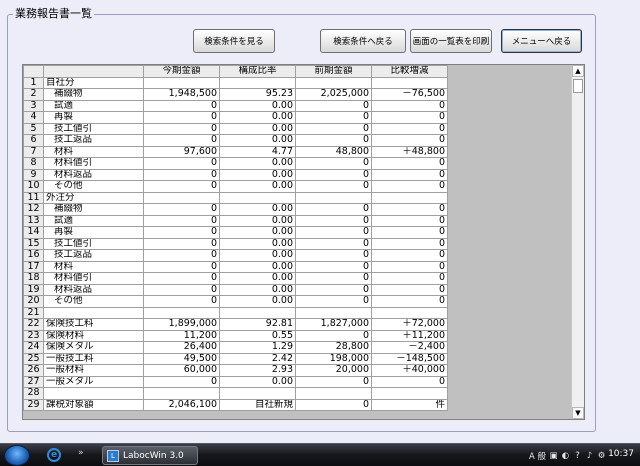  I want to click on table-row: 22 保険技工料 1,899,000 92.81 1,827,000 ＋72,000, so click(235, 324).